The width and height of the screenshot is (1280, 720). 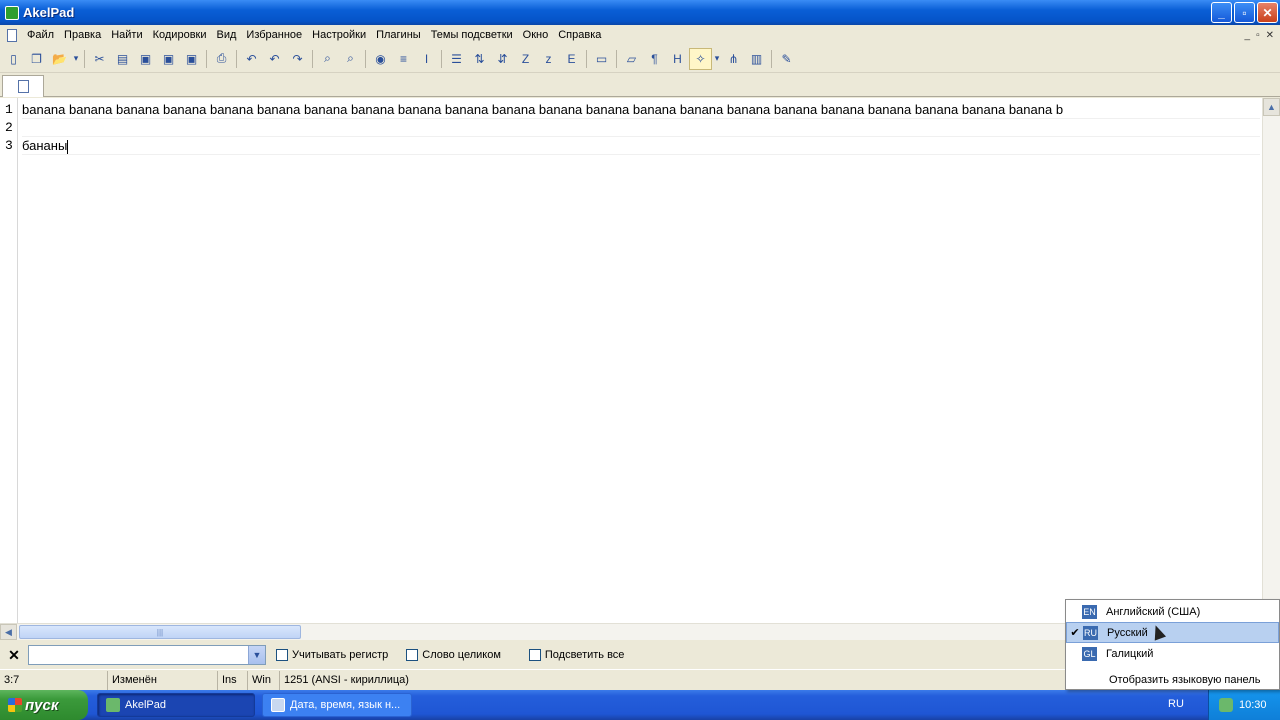 I want to click on clock: 10:30, so click(x=1253, y=705).